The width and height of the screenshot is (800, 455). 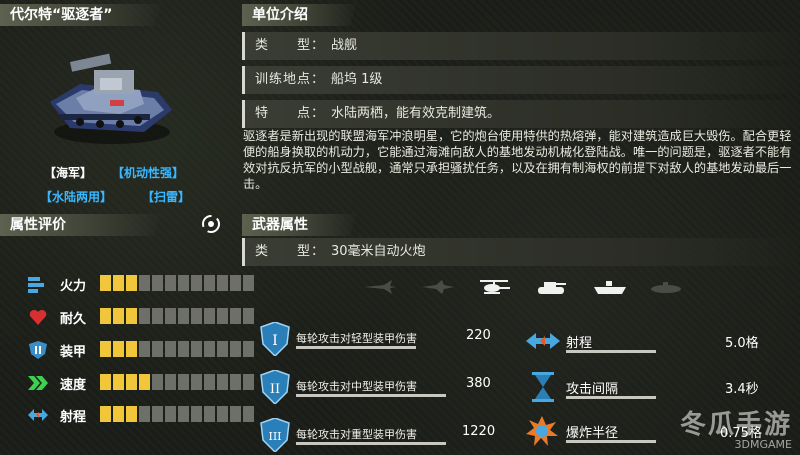 I want to click on damage-light-value: 220, so click(x=478, y=335).